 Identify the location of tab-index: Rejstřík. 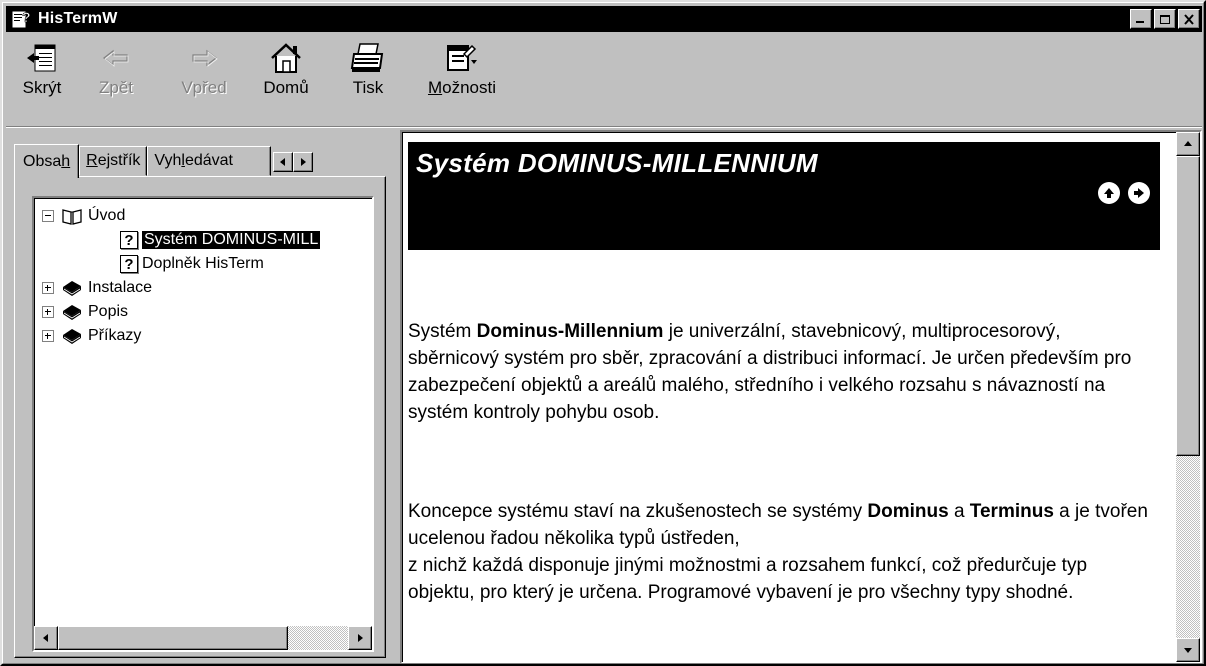
(113, 161).